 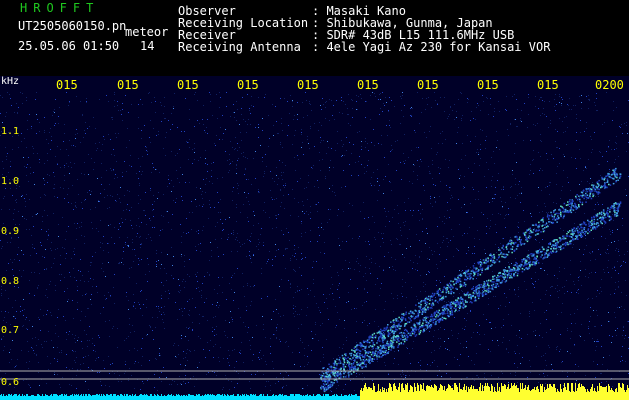 What do you see at coordinates (609, 85) in the screenshot?
I see `time-label: 0200` at bounding box center [609, 85].